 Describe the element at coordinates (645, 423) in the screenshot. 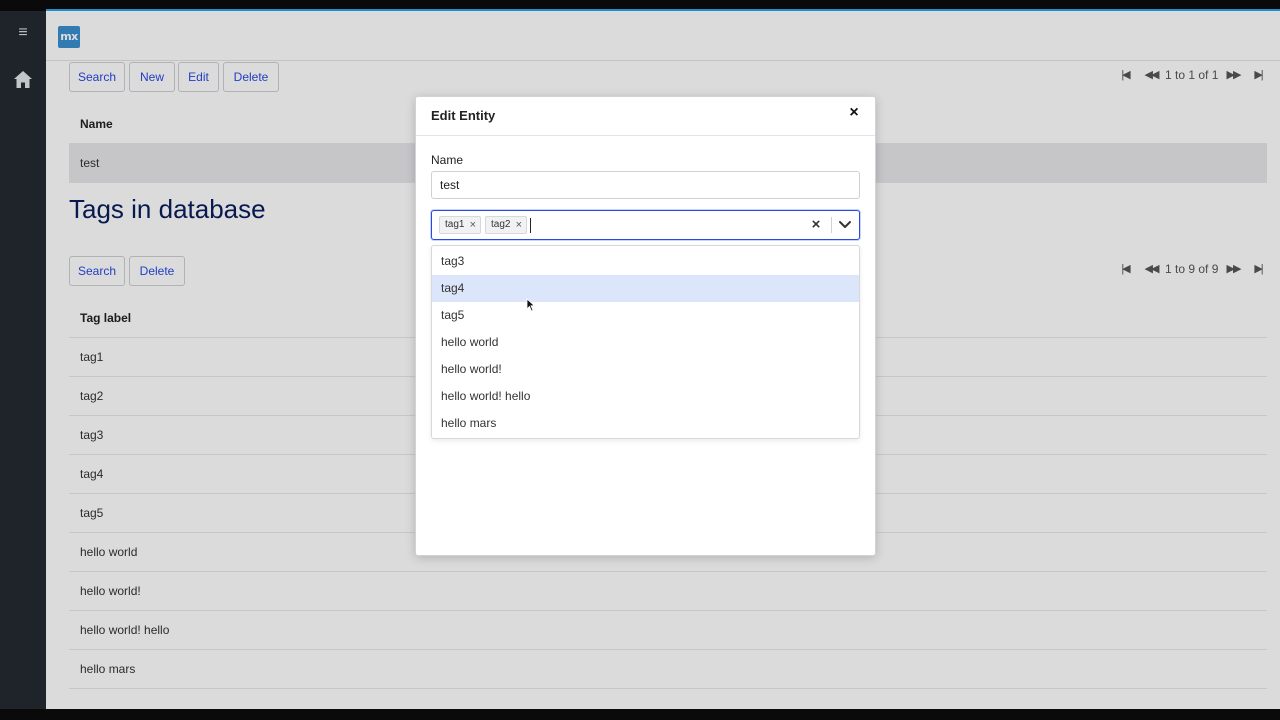

I see `dropdown-option: hello mars` at that location.